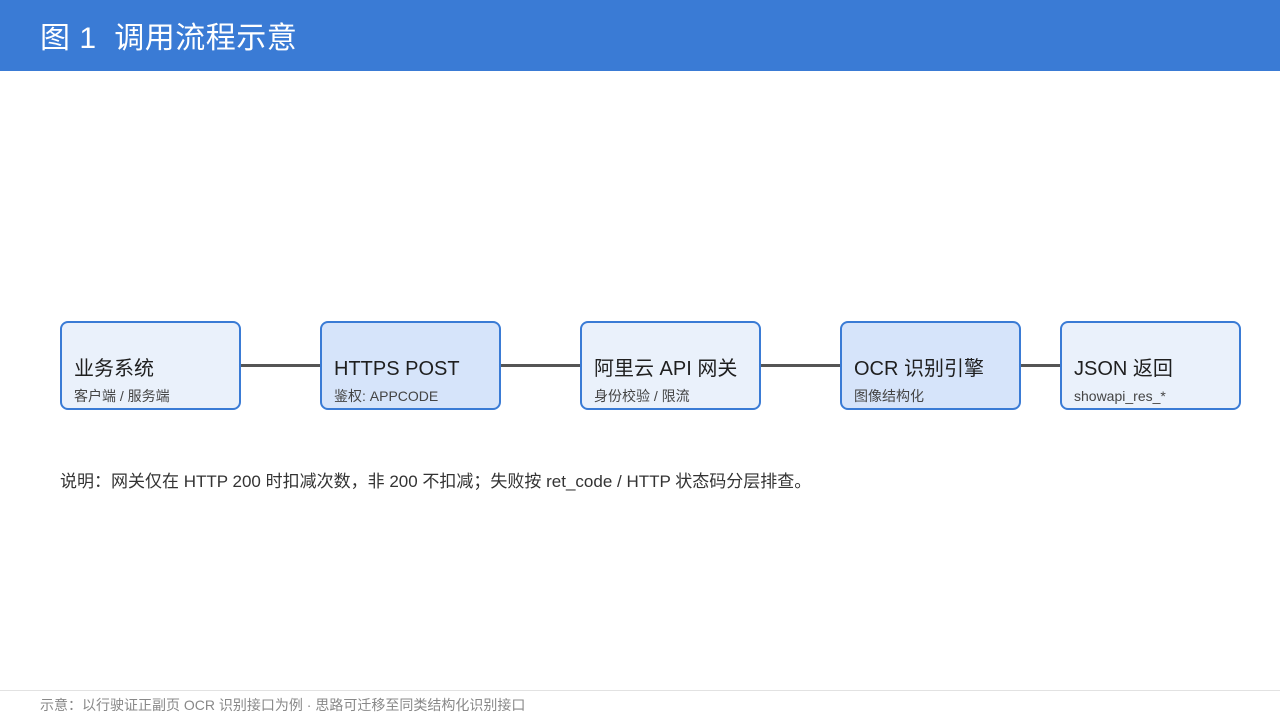 This screenshot has width=1280, height=720. I want to click on node-title: OCR 识别引擎, so click(919, 369).